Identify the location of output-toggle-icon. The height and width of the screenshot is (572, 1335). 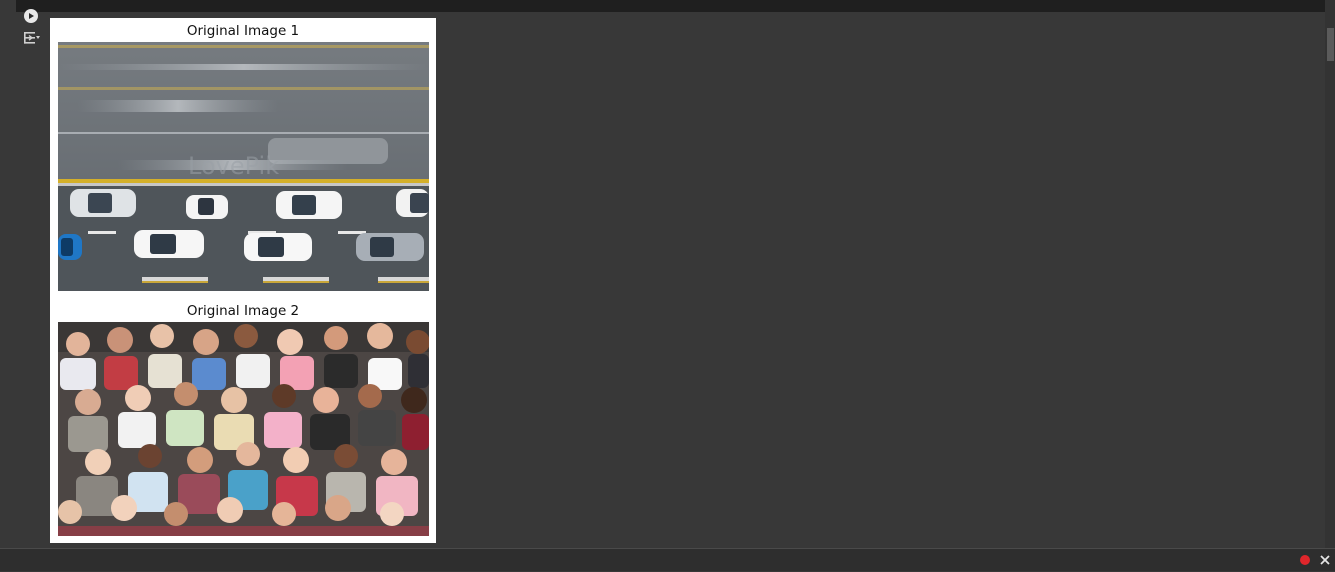
(32, 38).